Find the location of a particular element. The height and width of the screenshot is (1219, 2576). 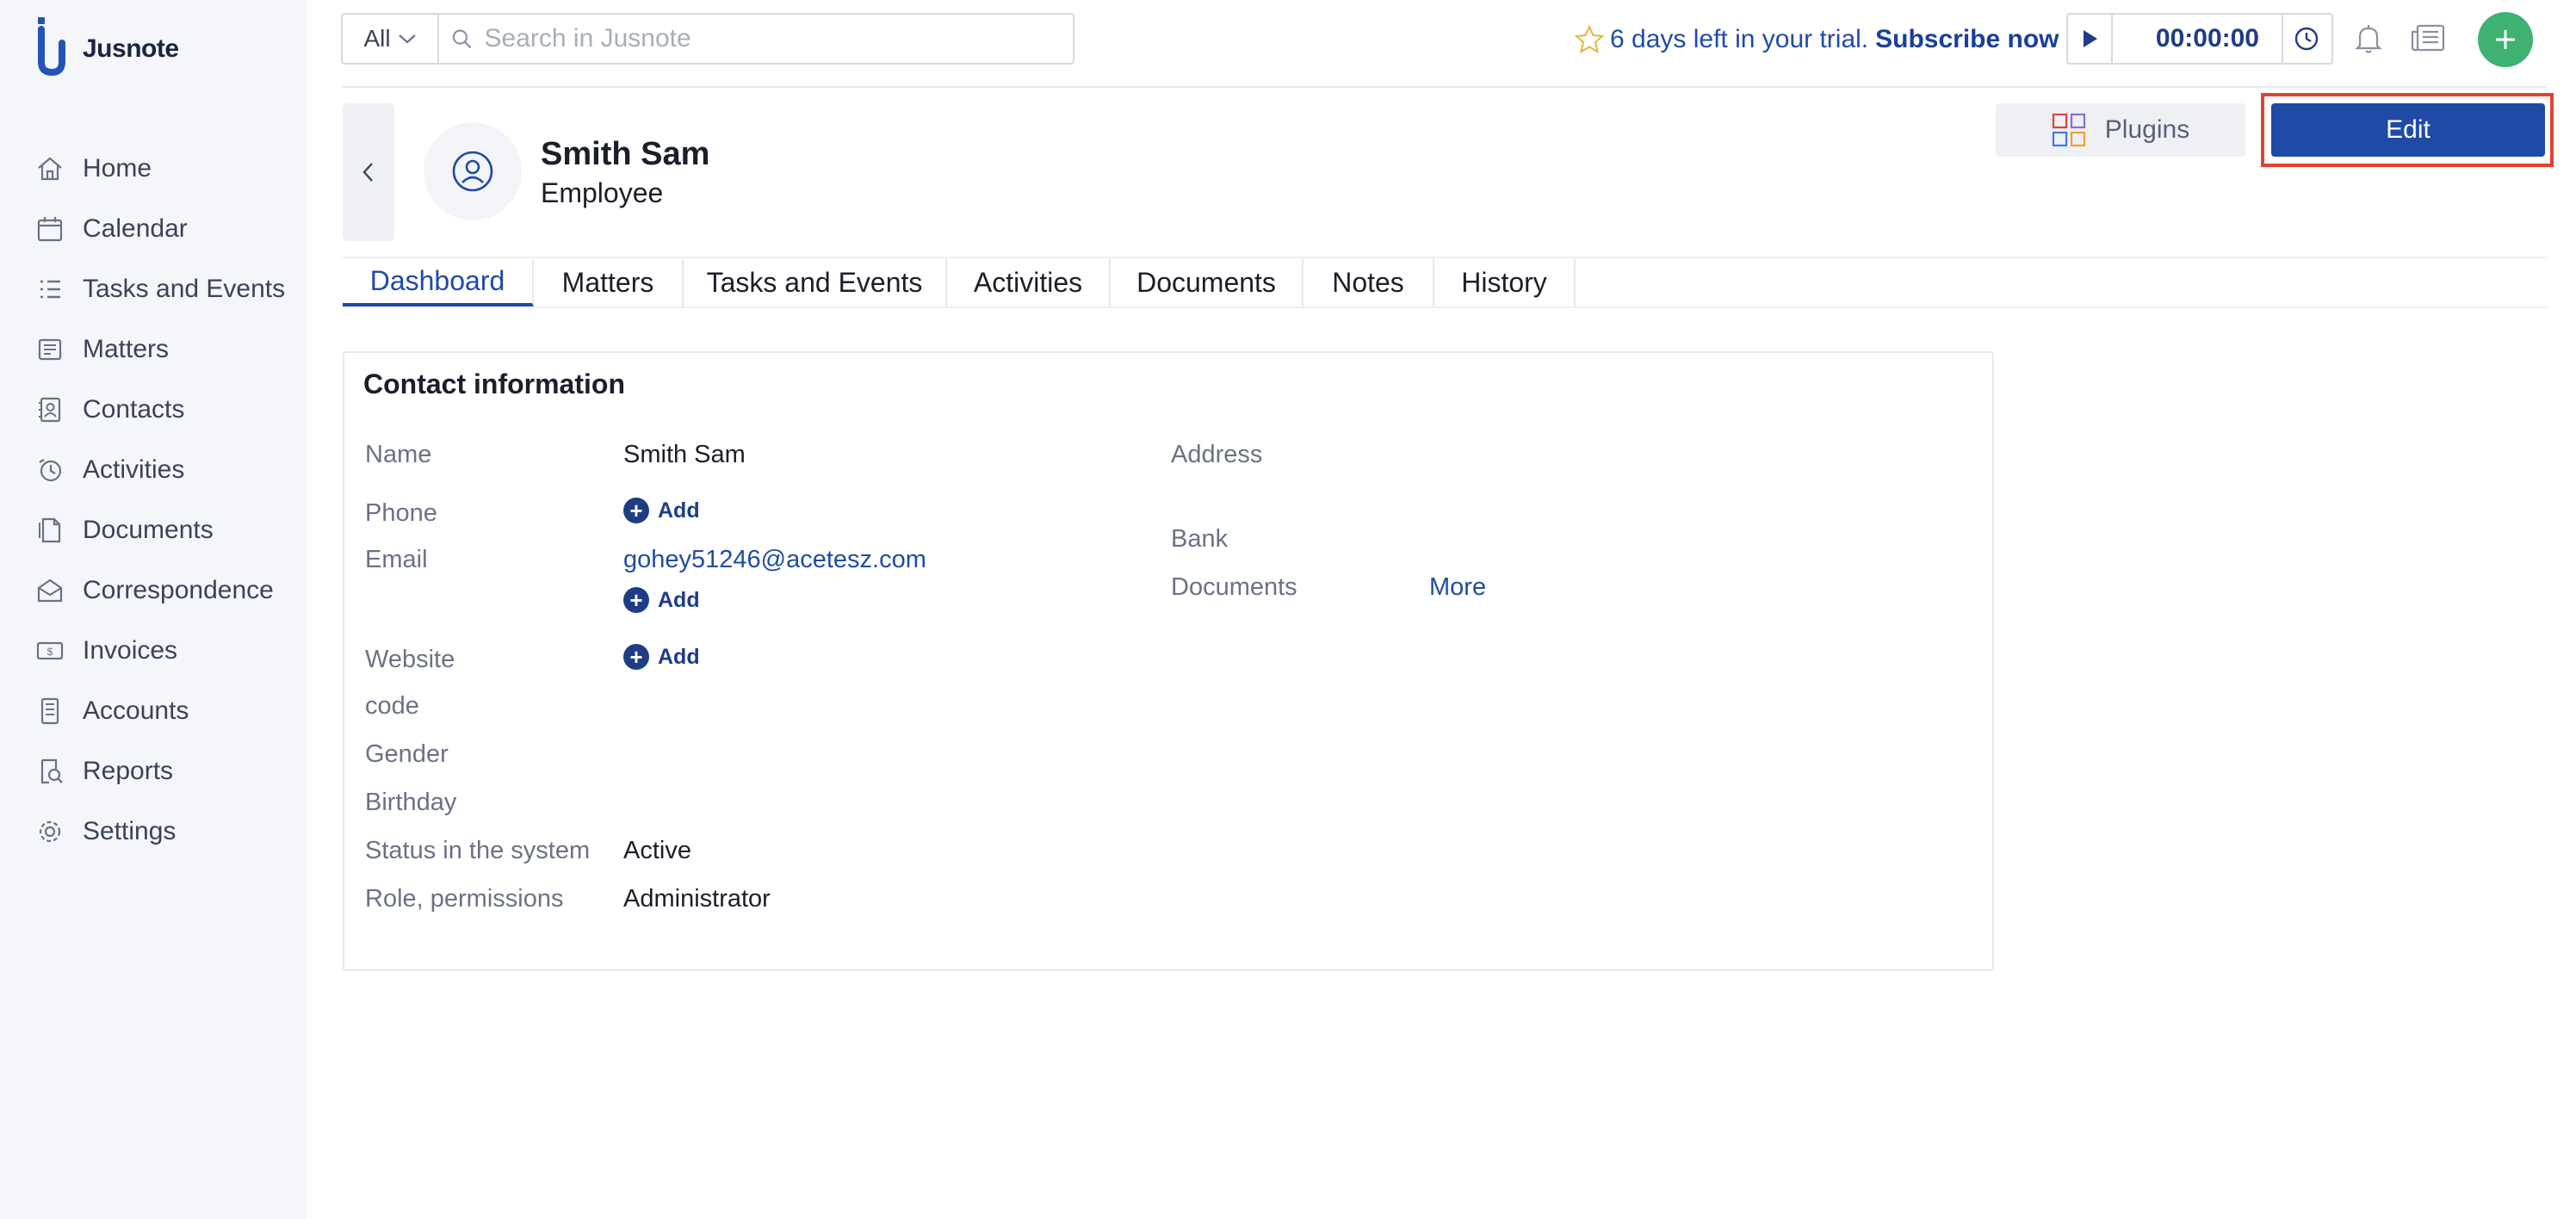

timer-widget: 00:00:00 is located at coordinates (2175, 39).